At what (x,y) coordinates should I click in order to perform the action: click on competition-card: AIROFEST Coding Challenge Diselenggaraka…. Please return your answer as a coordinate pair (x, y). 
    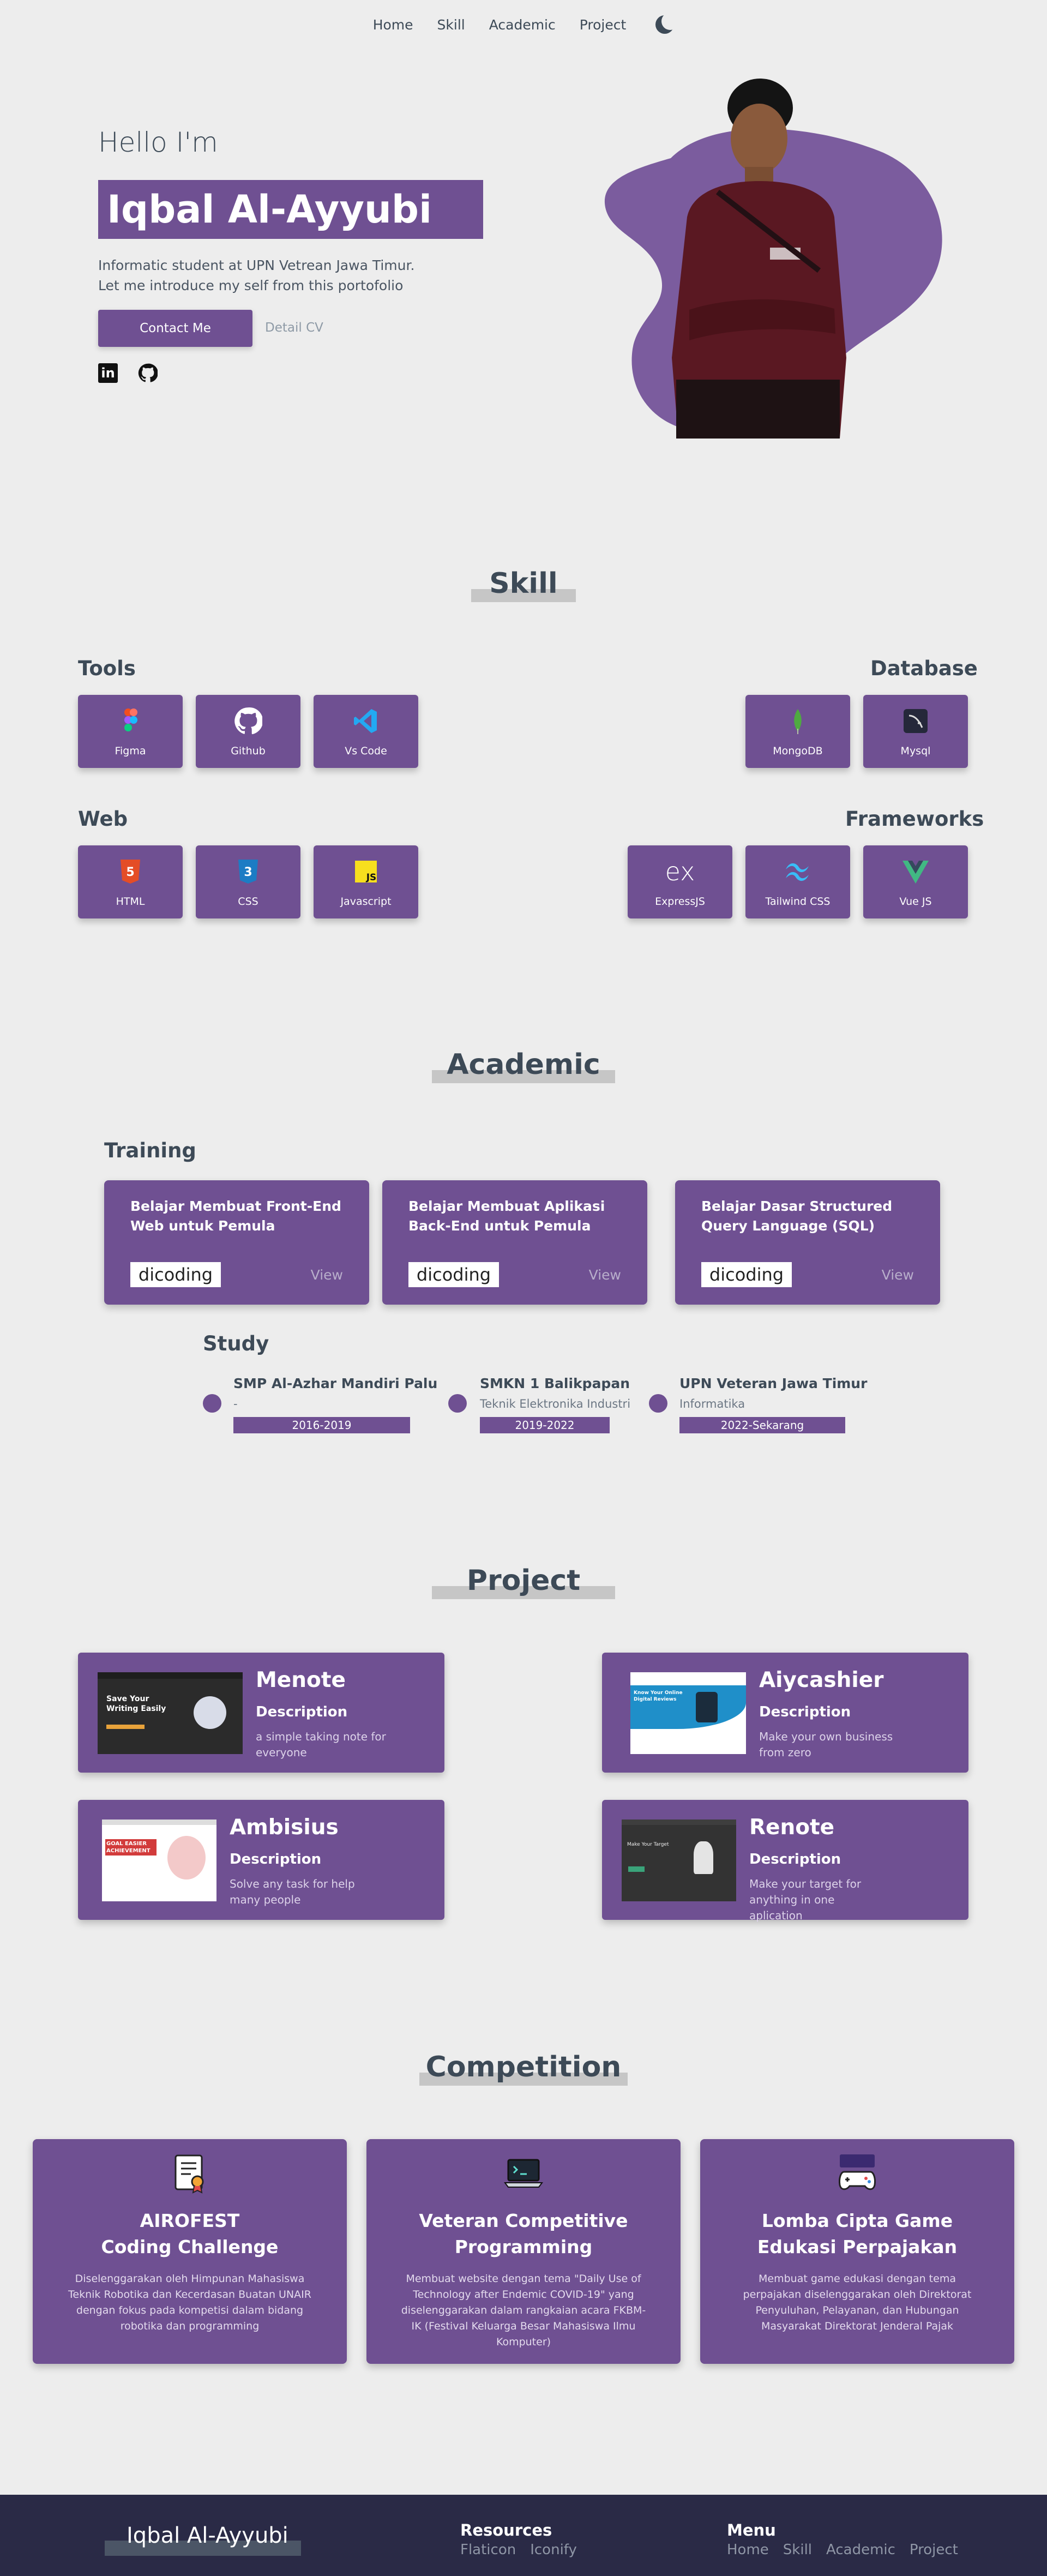
    Looking at the image, I should click on (190, 2252).